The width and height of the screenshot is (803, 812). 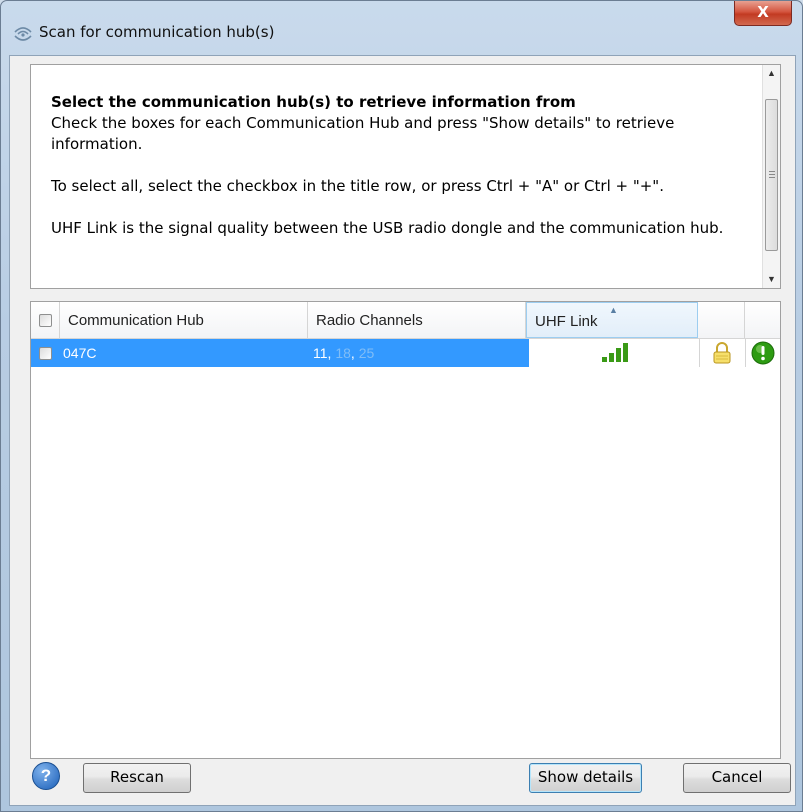 What do you see at coordinates (763, 13) in the screenshot?
I see `close-button: X` at bounding box center [763, 13].